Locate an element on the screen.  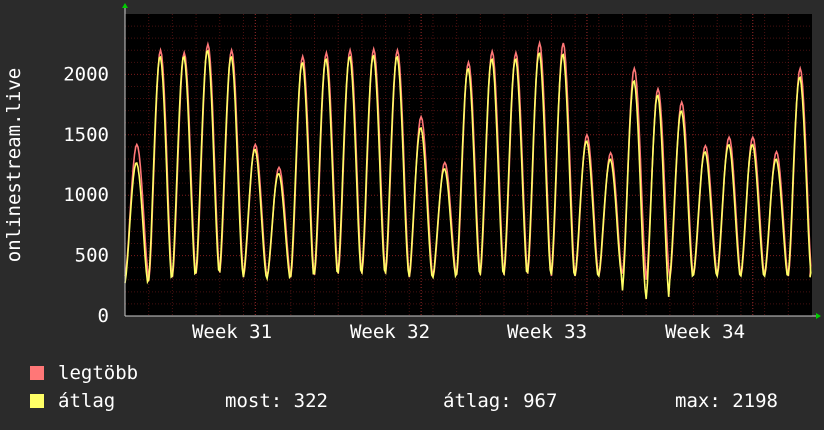
y-tick-label: 0 is located at coordinates (103, 316).